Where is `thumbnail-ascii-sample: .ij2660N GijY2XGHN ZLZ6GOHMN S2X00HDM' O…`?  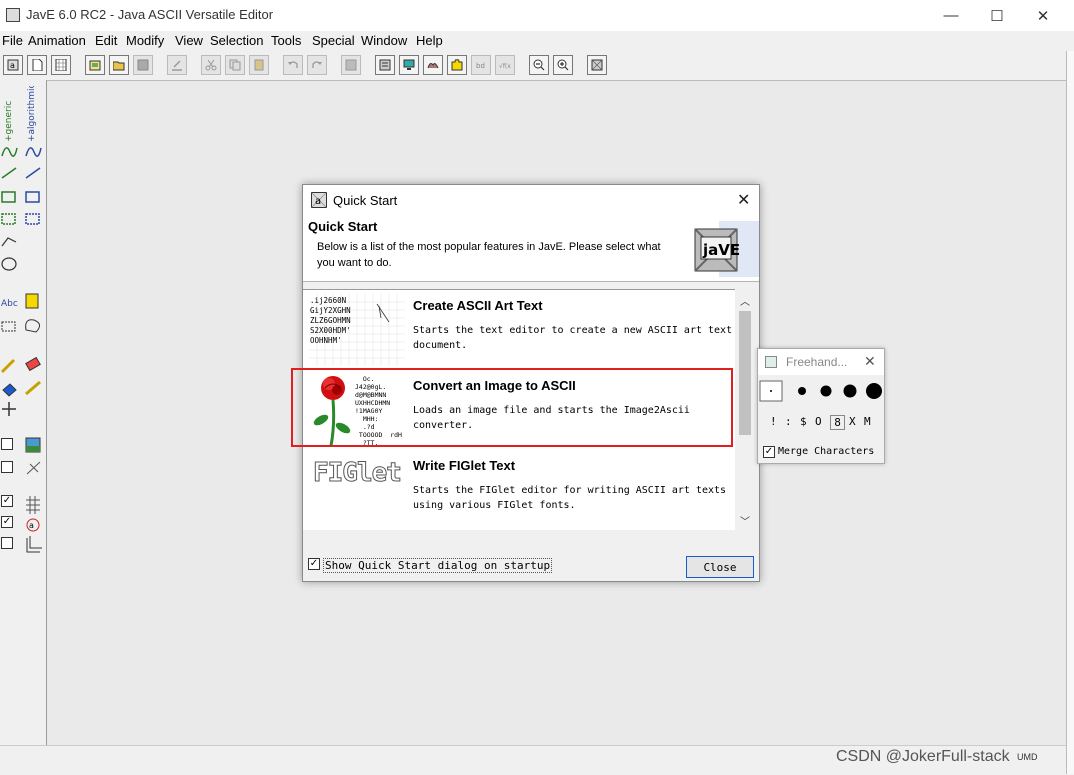 thumbnail-ascii-sample: .ij2660N GijY2XGHN ZLZ6GOHMN S2X00HDM' O… is located at coordinates (330, 320).